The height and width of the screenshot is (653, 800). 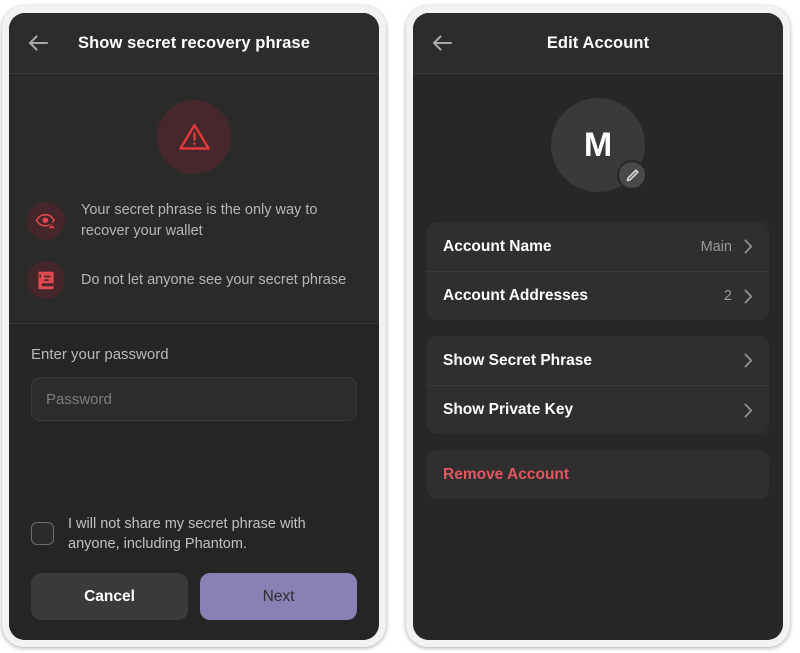 I want to click on row-value: 2, so click(x=727, y=296).